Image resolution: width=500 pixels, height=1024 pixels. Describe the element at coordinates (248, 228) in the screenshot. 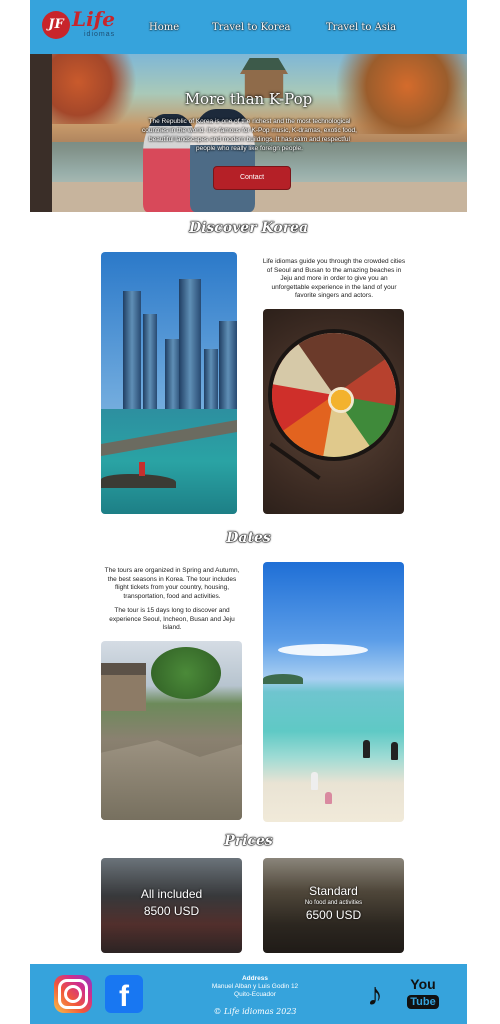

I see `section-title-discover: Discover Korea` at that location.